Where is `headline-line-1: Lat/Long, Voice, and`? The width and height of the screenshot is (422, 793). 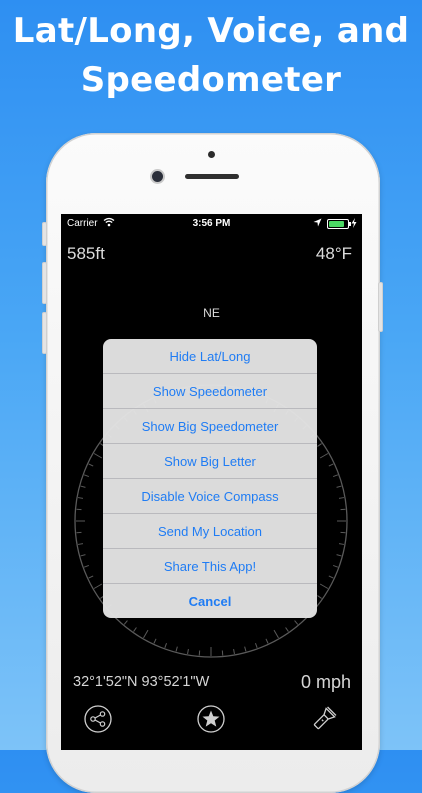 headline-line-1: Lat/Long, Voice, and is located at coordinates (211, 31).